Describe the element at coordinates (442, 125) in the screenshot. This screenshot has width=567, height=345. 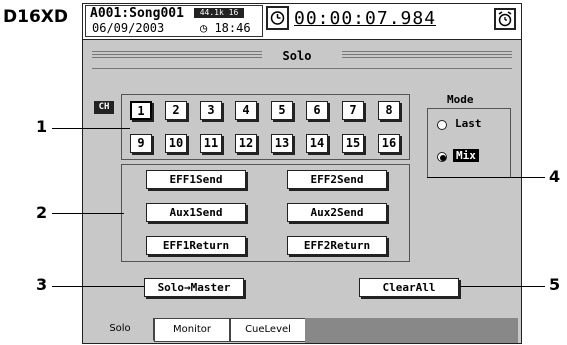
I see `mode-last-radio` at that location.